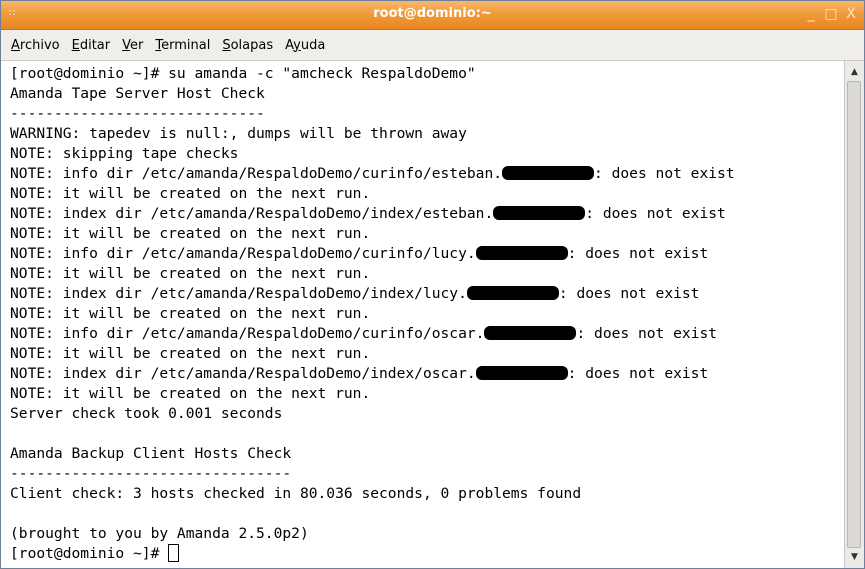 The width and height of the screenshot is (865, 569). I want to click on title-bar: ∷ root@dominio:~ _ □ X, so click(432, 15).